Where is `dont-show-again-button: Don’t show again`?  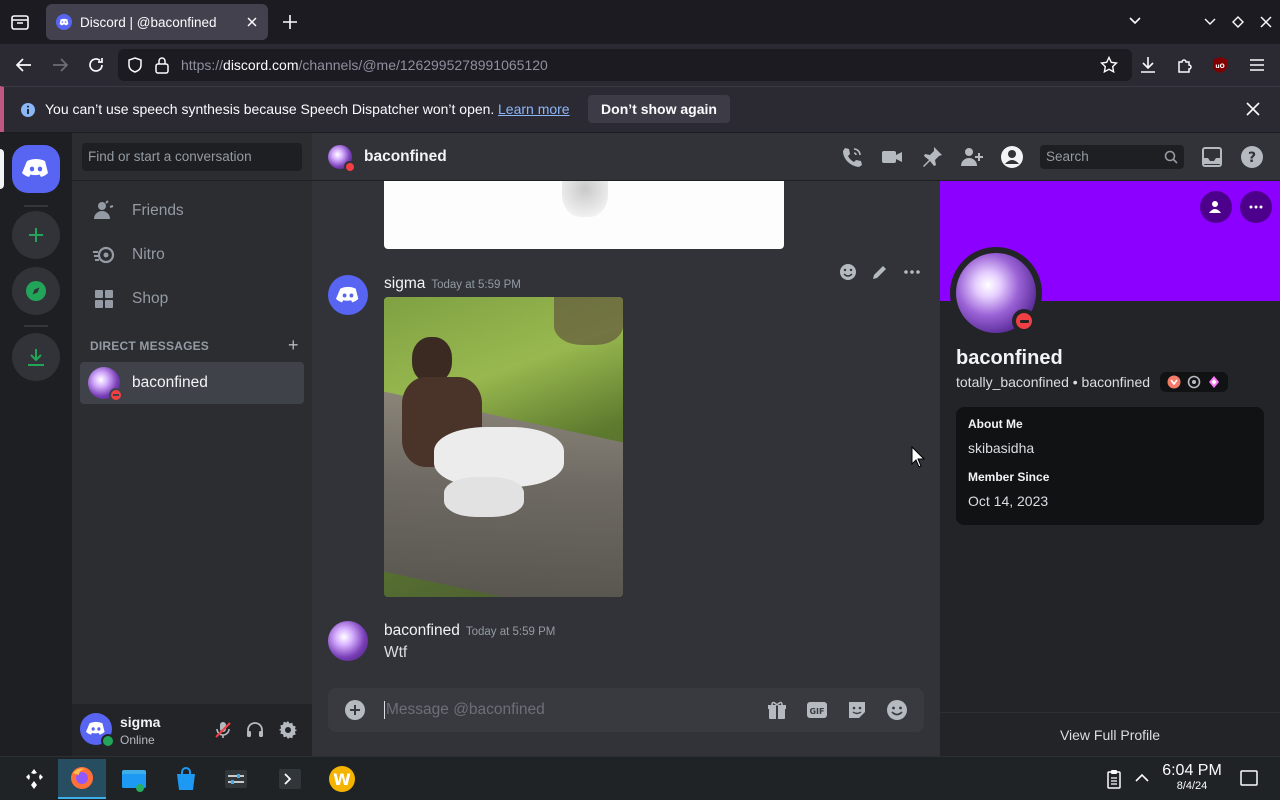 dont-show-again-button: Don’t show again is located at coordinates (659, 109).